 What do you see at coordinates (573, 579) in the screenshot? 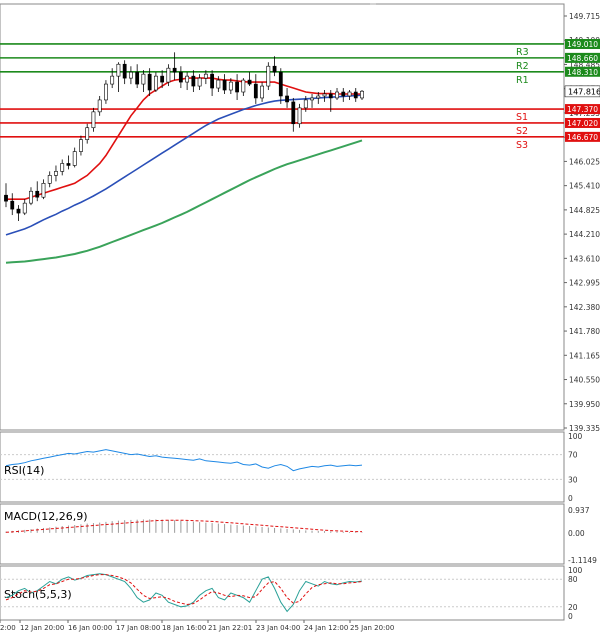
I see `stoch-tick-label: 80` at bounding box center [573, 579].